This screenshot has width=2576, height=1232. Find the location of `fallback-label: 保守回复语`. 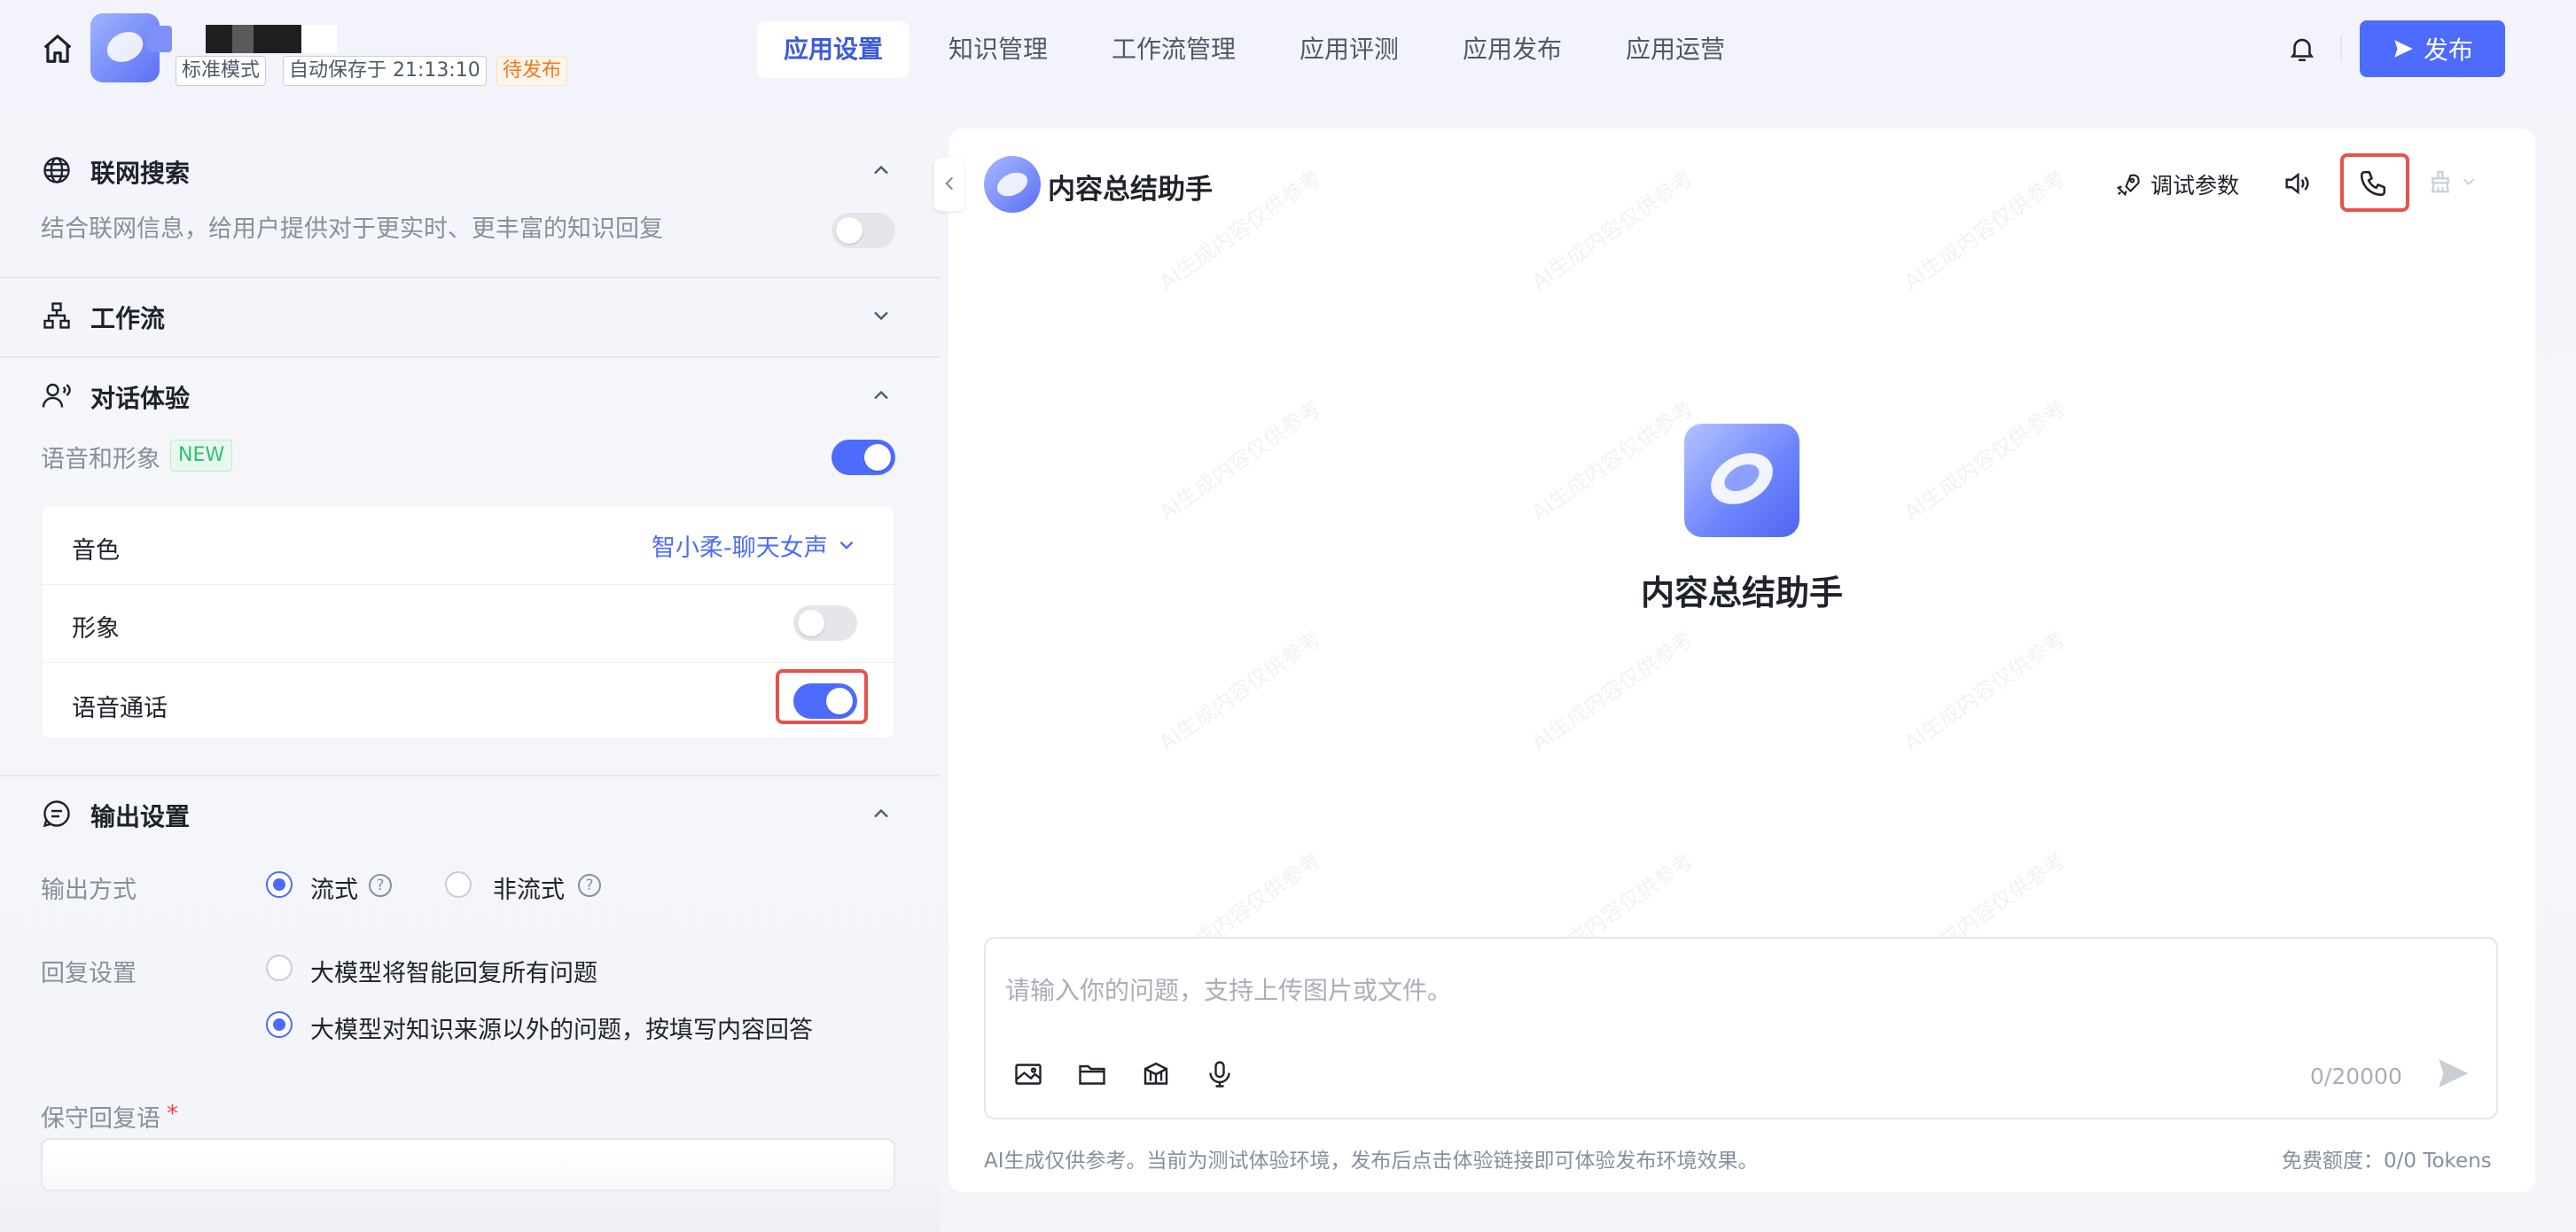

fallback-label: 保守回复语 is located at coordinates (100, 1119).